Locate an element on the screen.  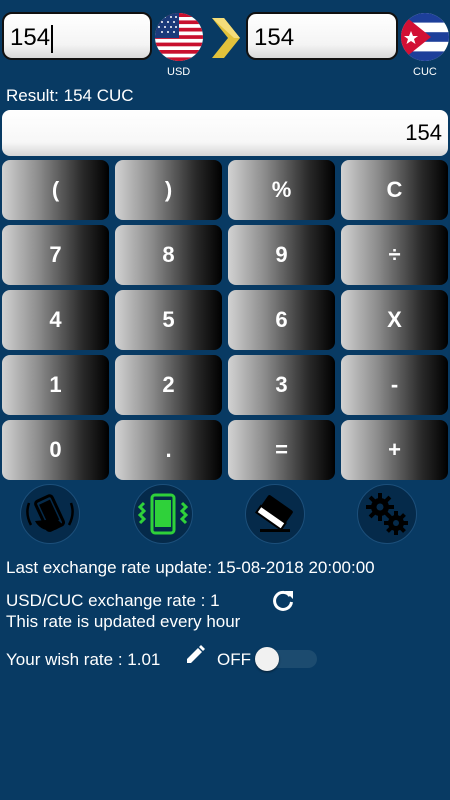
result-label: Result: 154 CUC is located at coordinates (70, 95).